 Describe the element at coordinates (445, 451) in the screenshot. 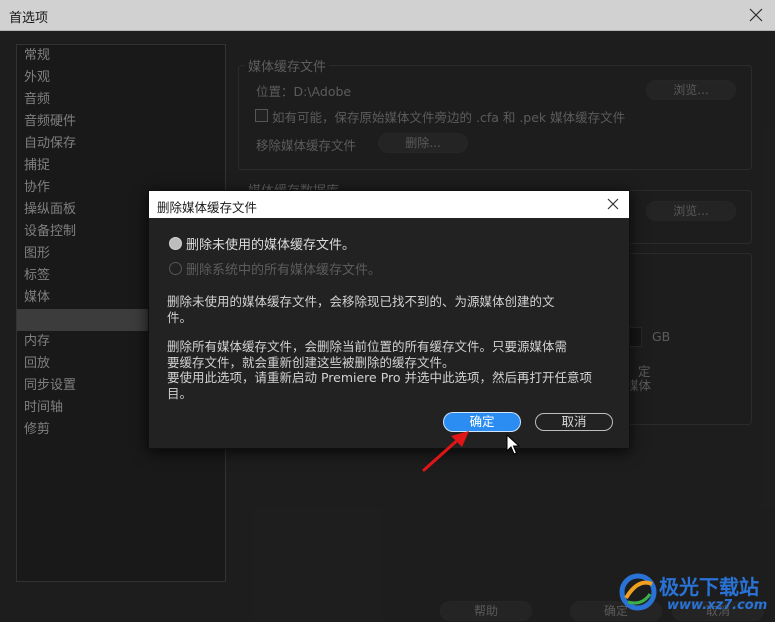

I see `annotation-arrow-icon` at that location.